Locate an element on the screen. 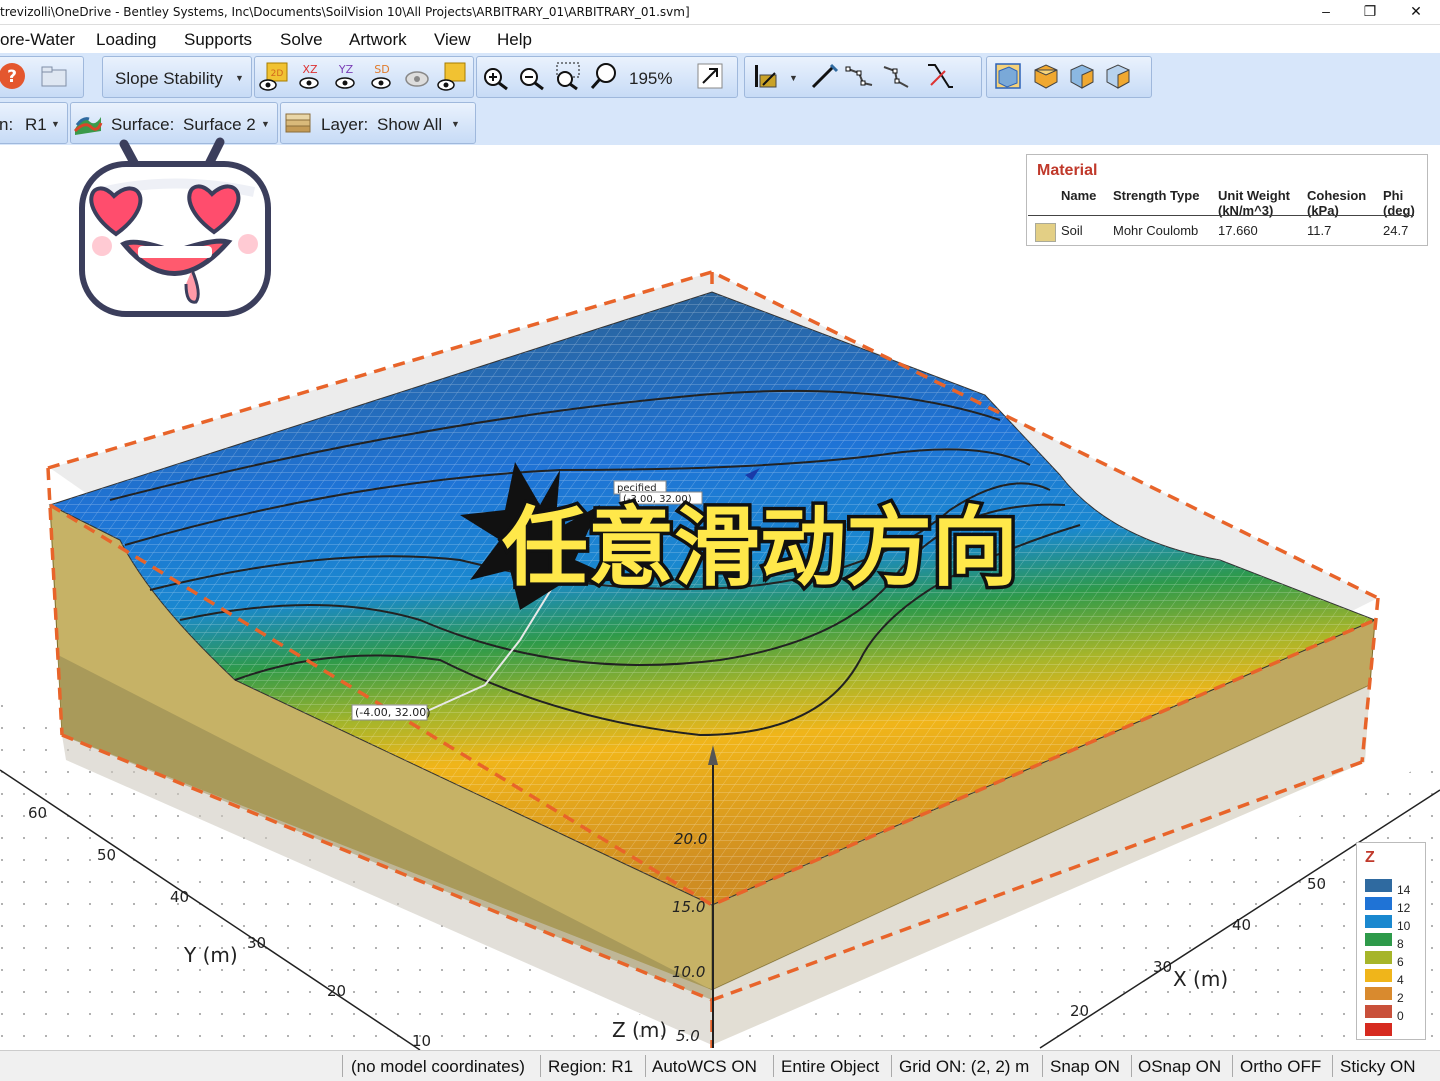 Image resolution: width=1440 pixels, height=1081 pixels. slip-surface-icon is located at coordinates (940, 76).